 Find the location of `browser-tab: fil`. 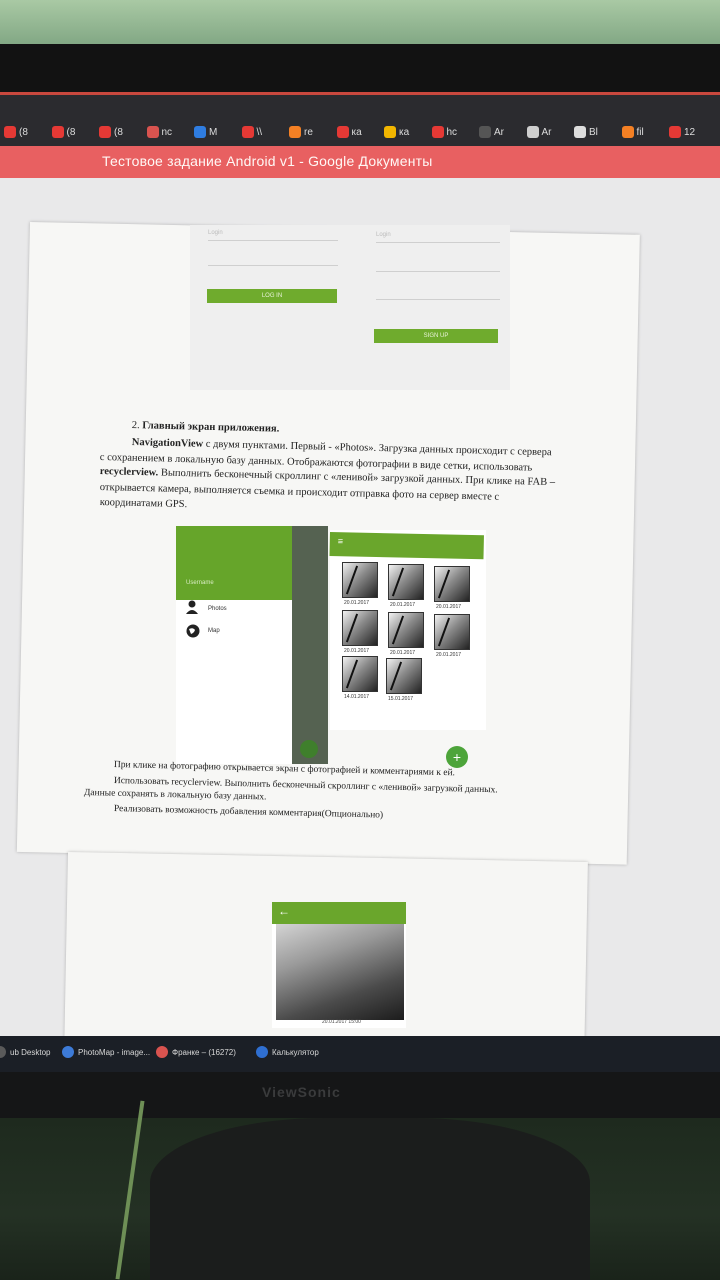

browser-tab: fil is located at coordinates (632, 132).